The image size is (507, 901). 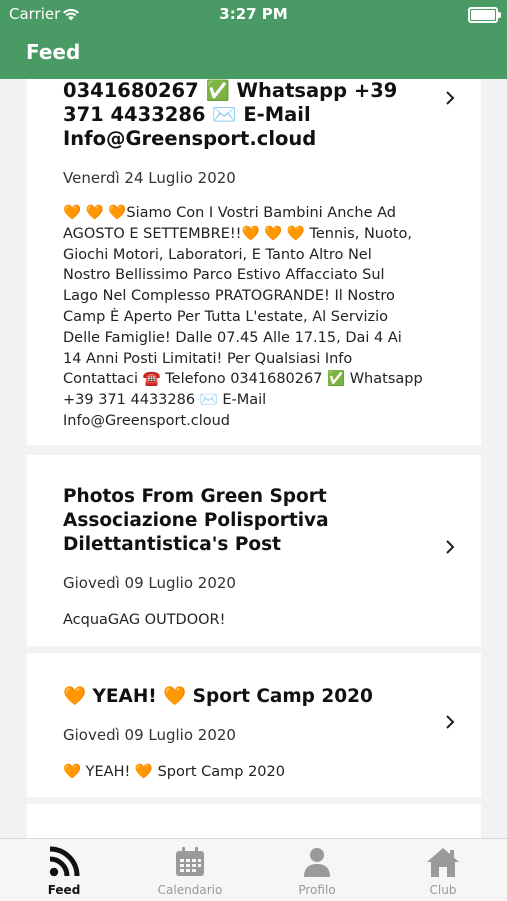 What do you see at coordinates (53, 52) in the screenshot?
I see `page-title: Feed` at bounding box center [53, 52].